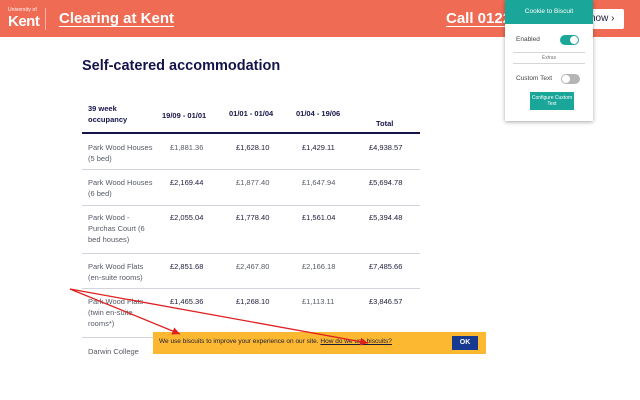 The height and width of the screenshot is (400, 640). What do you see at coordinates (318, 301) in the screenshot?
I see `table-cell: £1,113.11` at bounding box center [318, 301].